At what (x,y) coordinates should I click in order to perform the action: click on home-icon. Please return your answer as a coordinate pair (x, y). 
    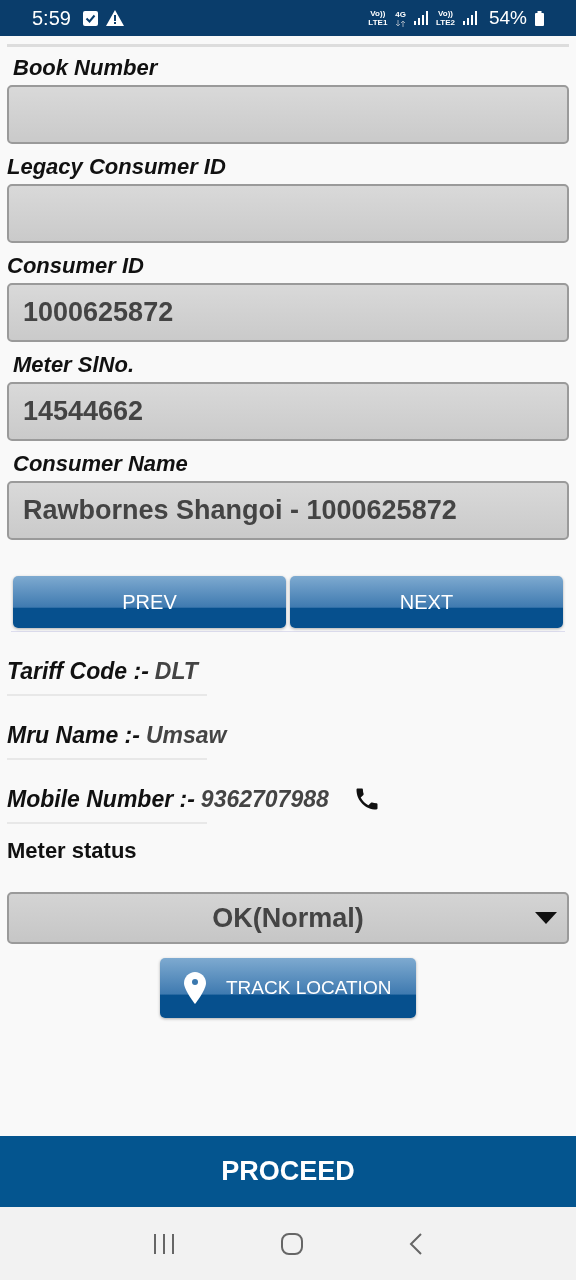
    Looking at the image, I should click on (292, 1243).